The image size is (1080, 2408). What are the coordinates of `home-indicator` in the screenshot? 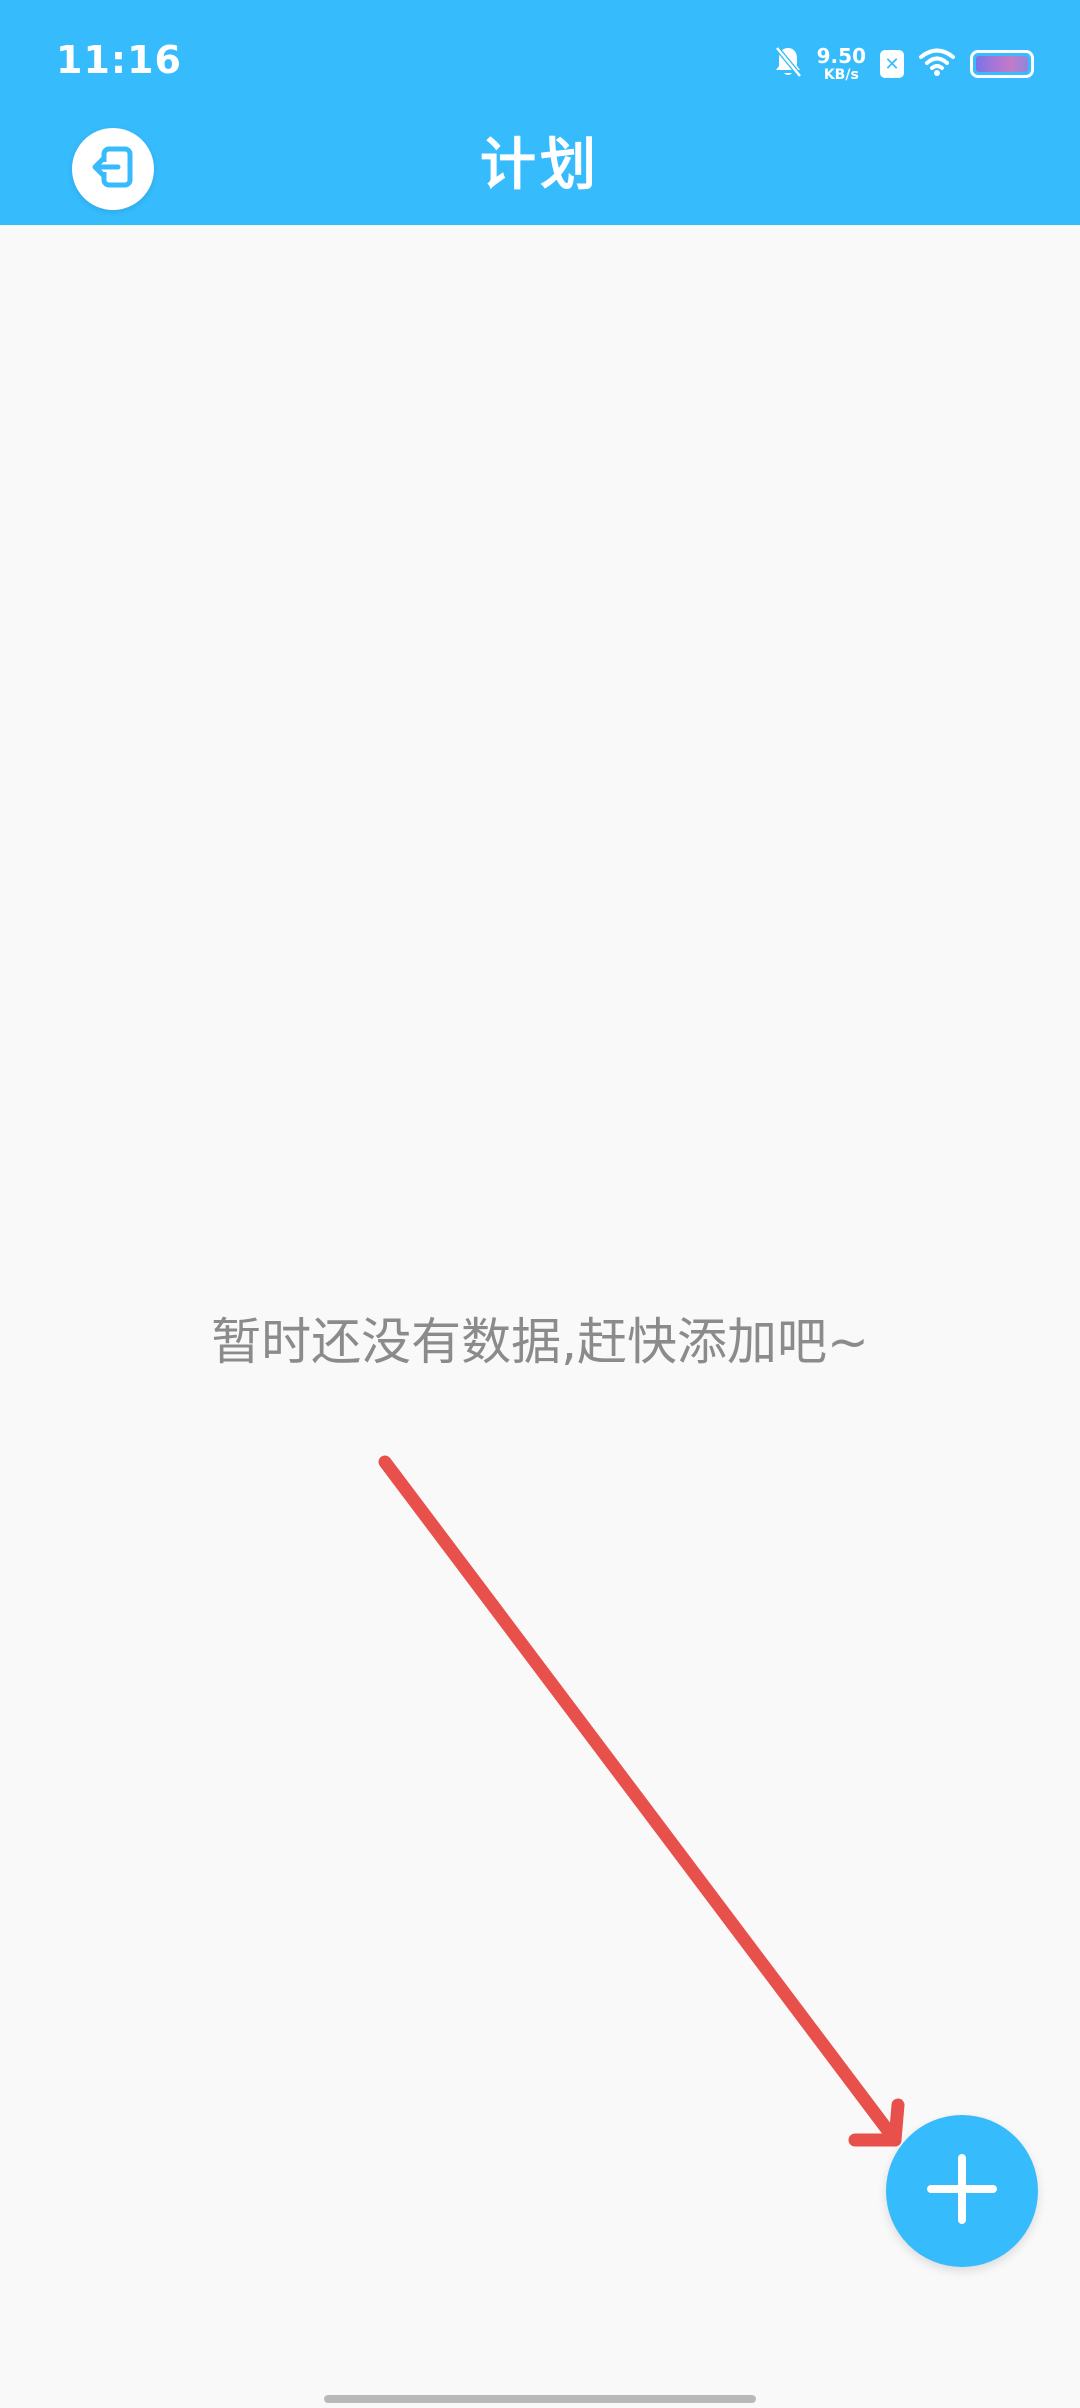 It's located at (540, 2399).